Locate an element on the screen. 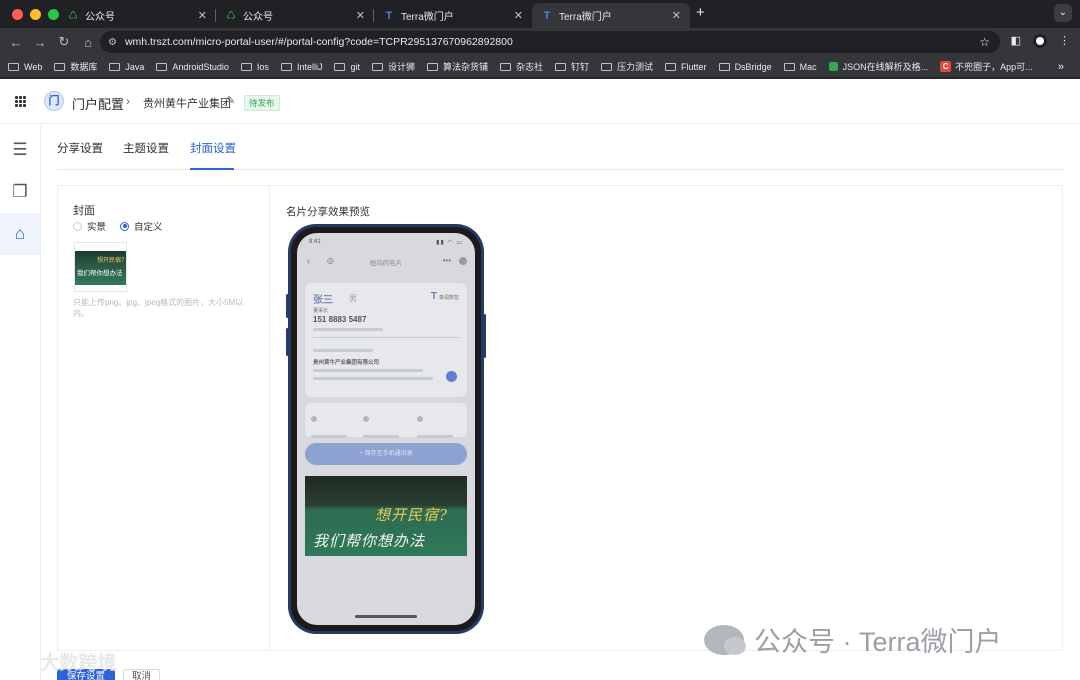 This screenshot has height=680, width=1080. bookmark-item: Flutter is located at coordinates (686, 67).